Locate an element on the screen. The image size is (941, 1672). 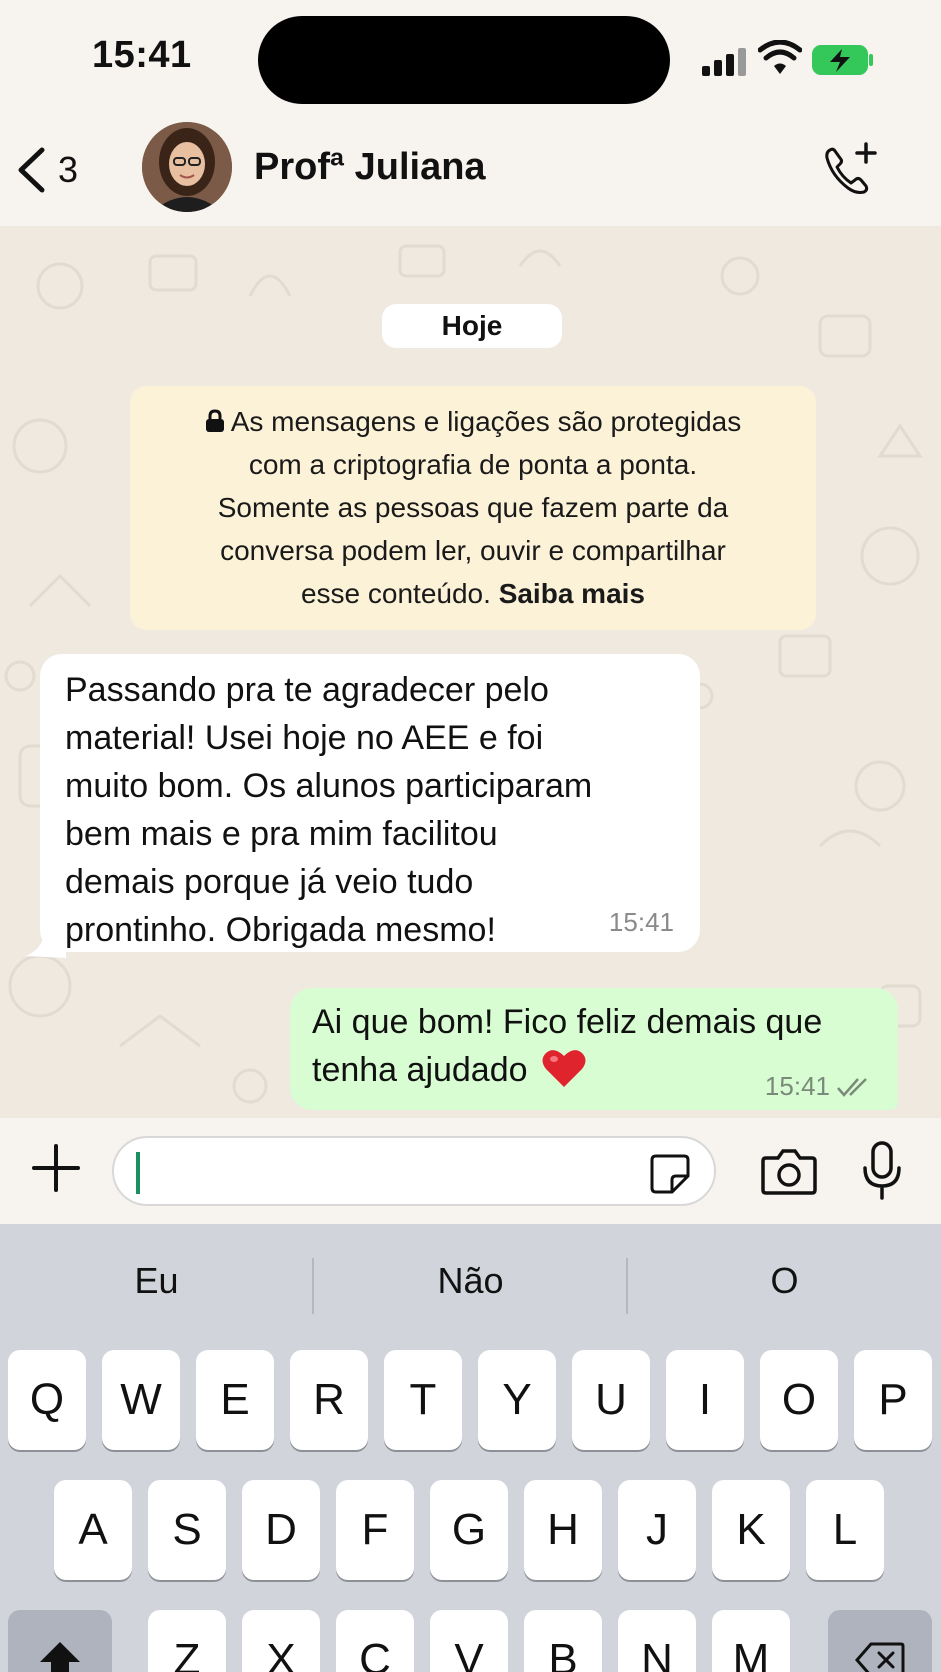
suggestion: O is located at coordinates (784, 1281).